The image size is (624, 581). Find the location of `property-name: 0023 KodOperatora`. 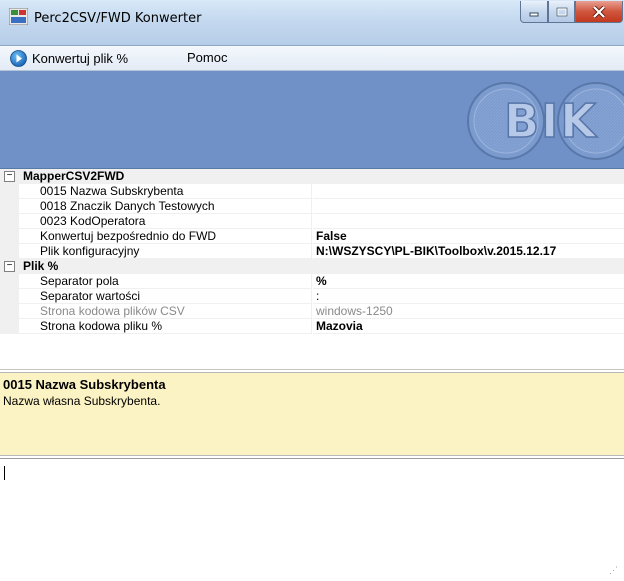

property-name: 0023 KodOperatora is located at coordinates (165, 221).